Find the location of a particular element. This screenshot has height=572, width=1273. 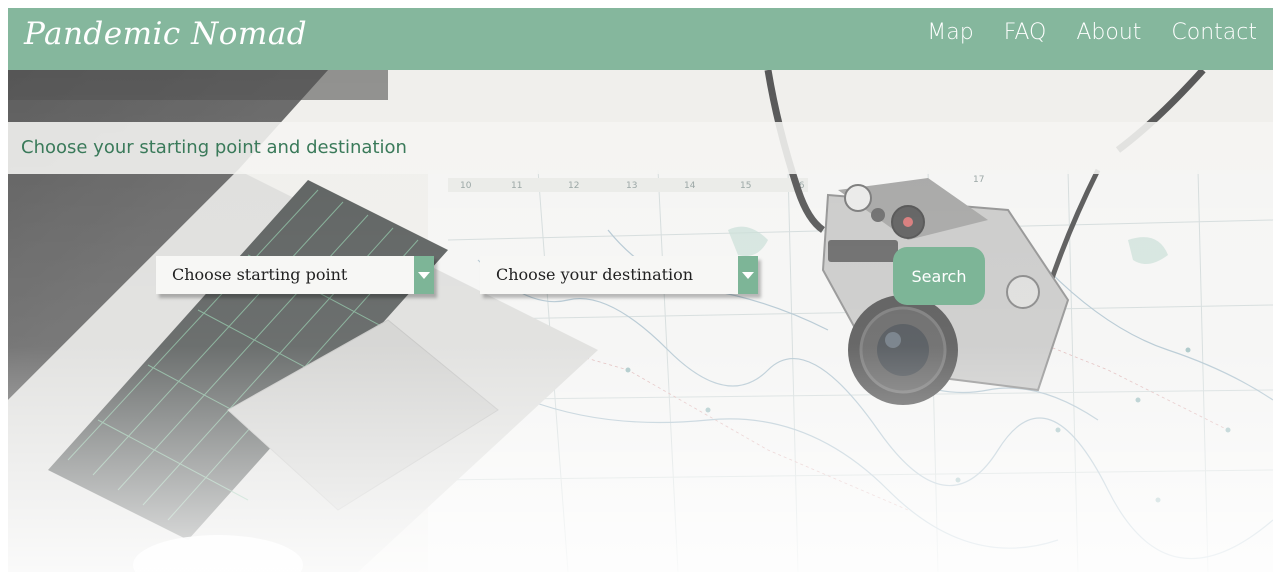

destination-select: Choose your destination is located at coordinates (619, 275).